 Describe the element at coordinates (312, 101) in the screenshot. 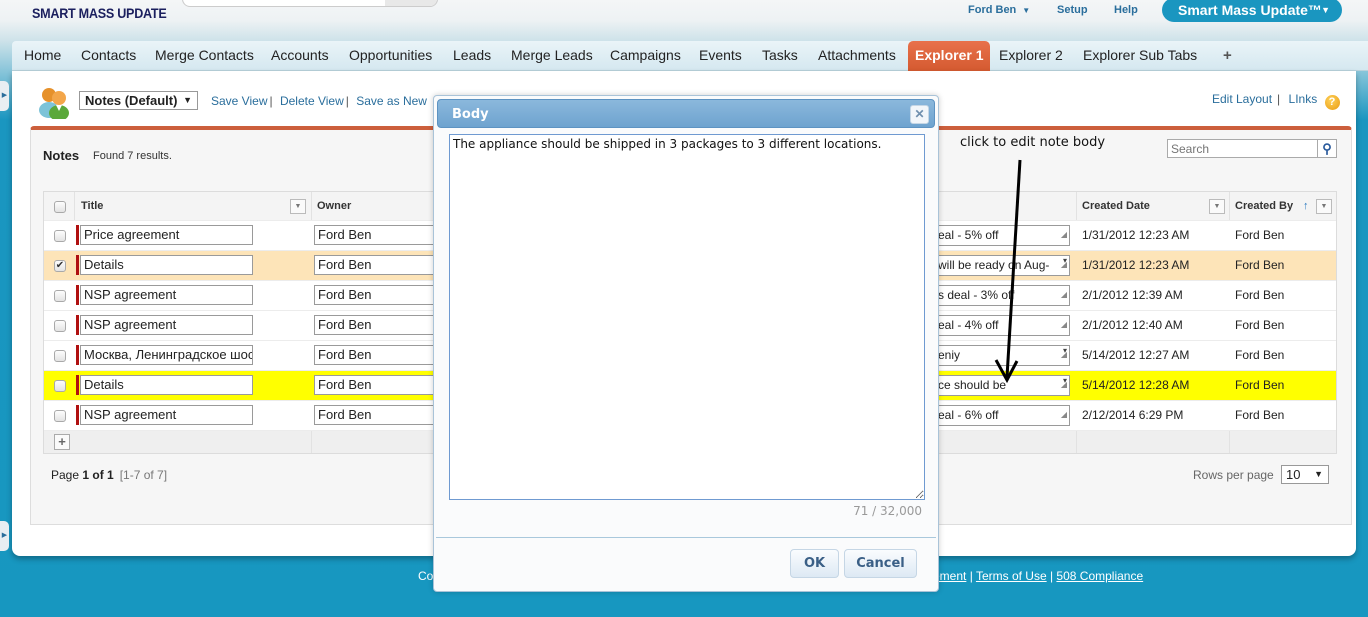

I see `delete-view-link: Delete View` at that location.